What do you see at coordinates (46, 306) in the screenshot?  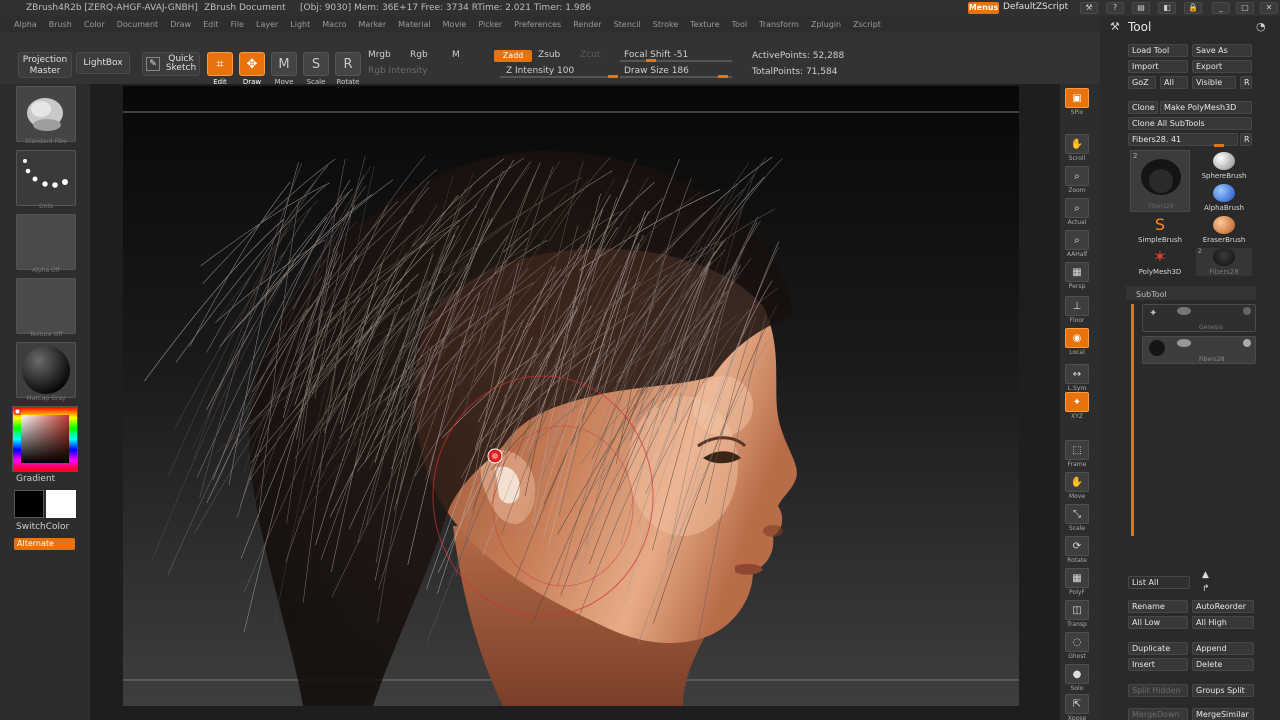 I see `texture-thumbnail` at bounding box center [46, 306].